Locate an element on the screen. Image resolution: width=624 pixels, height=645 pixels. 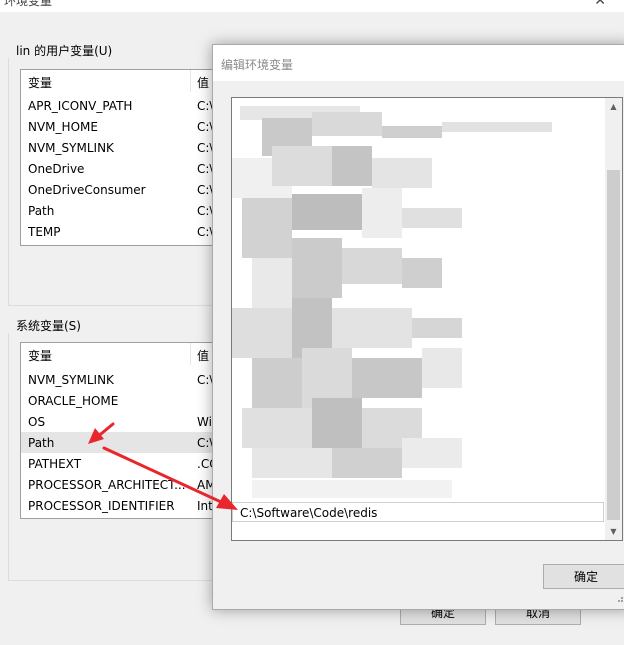
env-window-titlebar: 环境变量 ✕ is located at coordinates (312, 6).